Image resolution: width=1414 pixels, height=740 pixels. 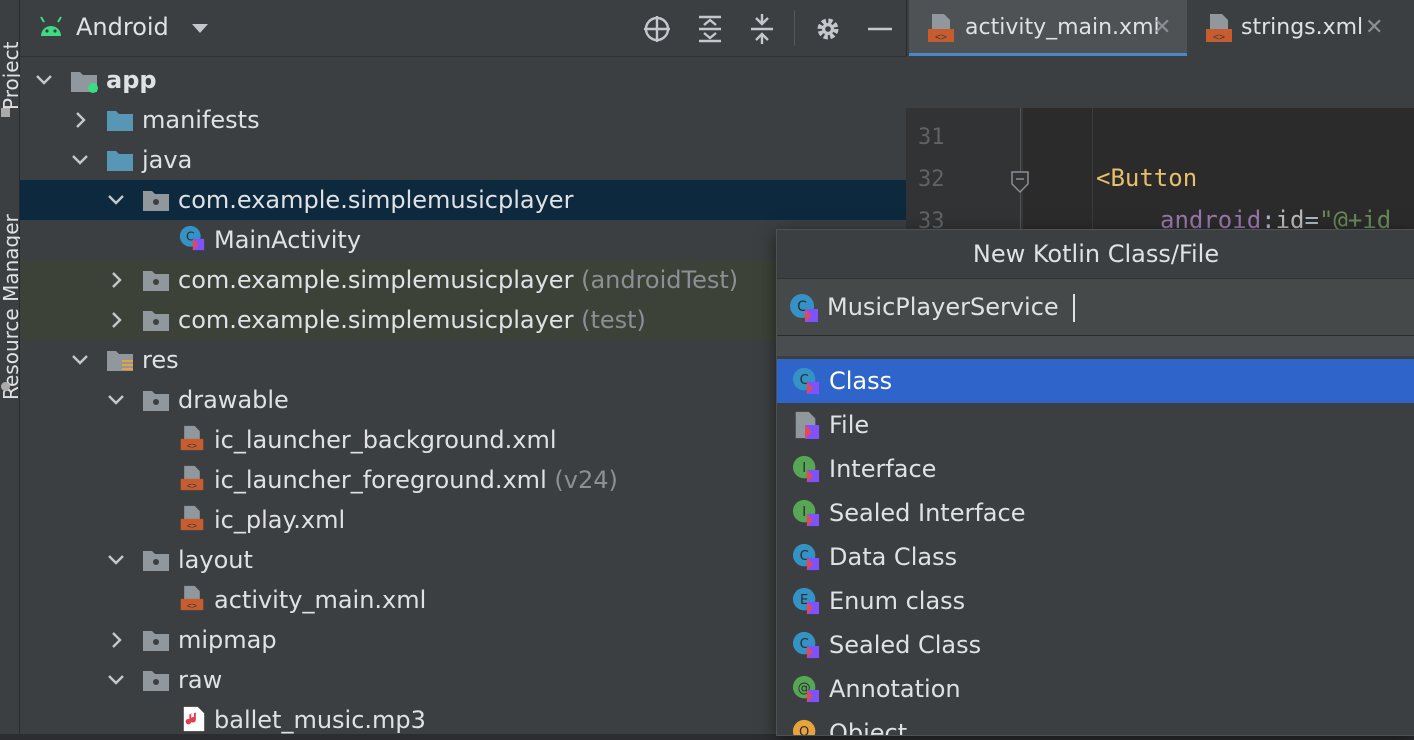 What do you see at coordinates (280, 520) in the screenshot?
I see `tree-label: ic_play.xml` at bounding box center [280, 520].